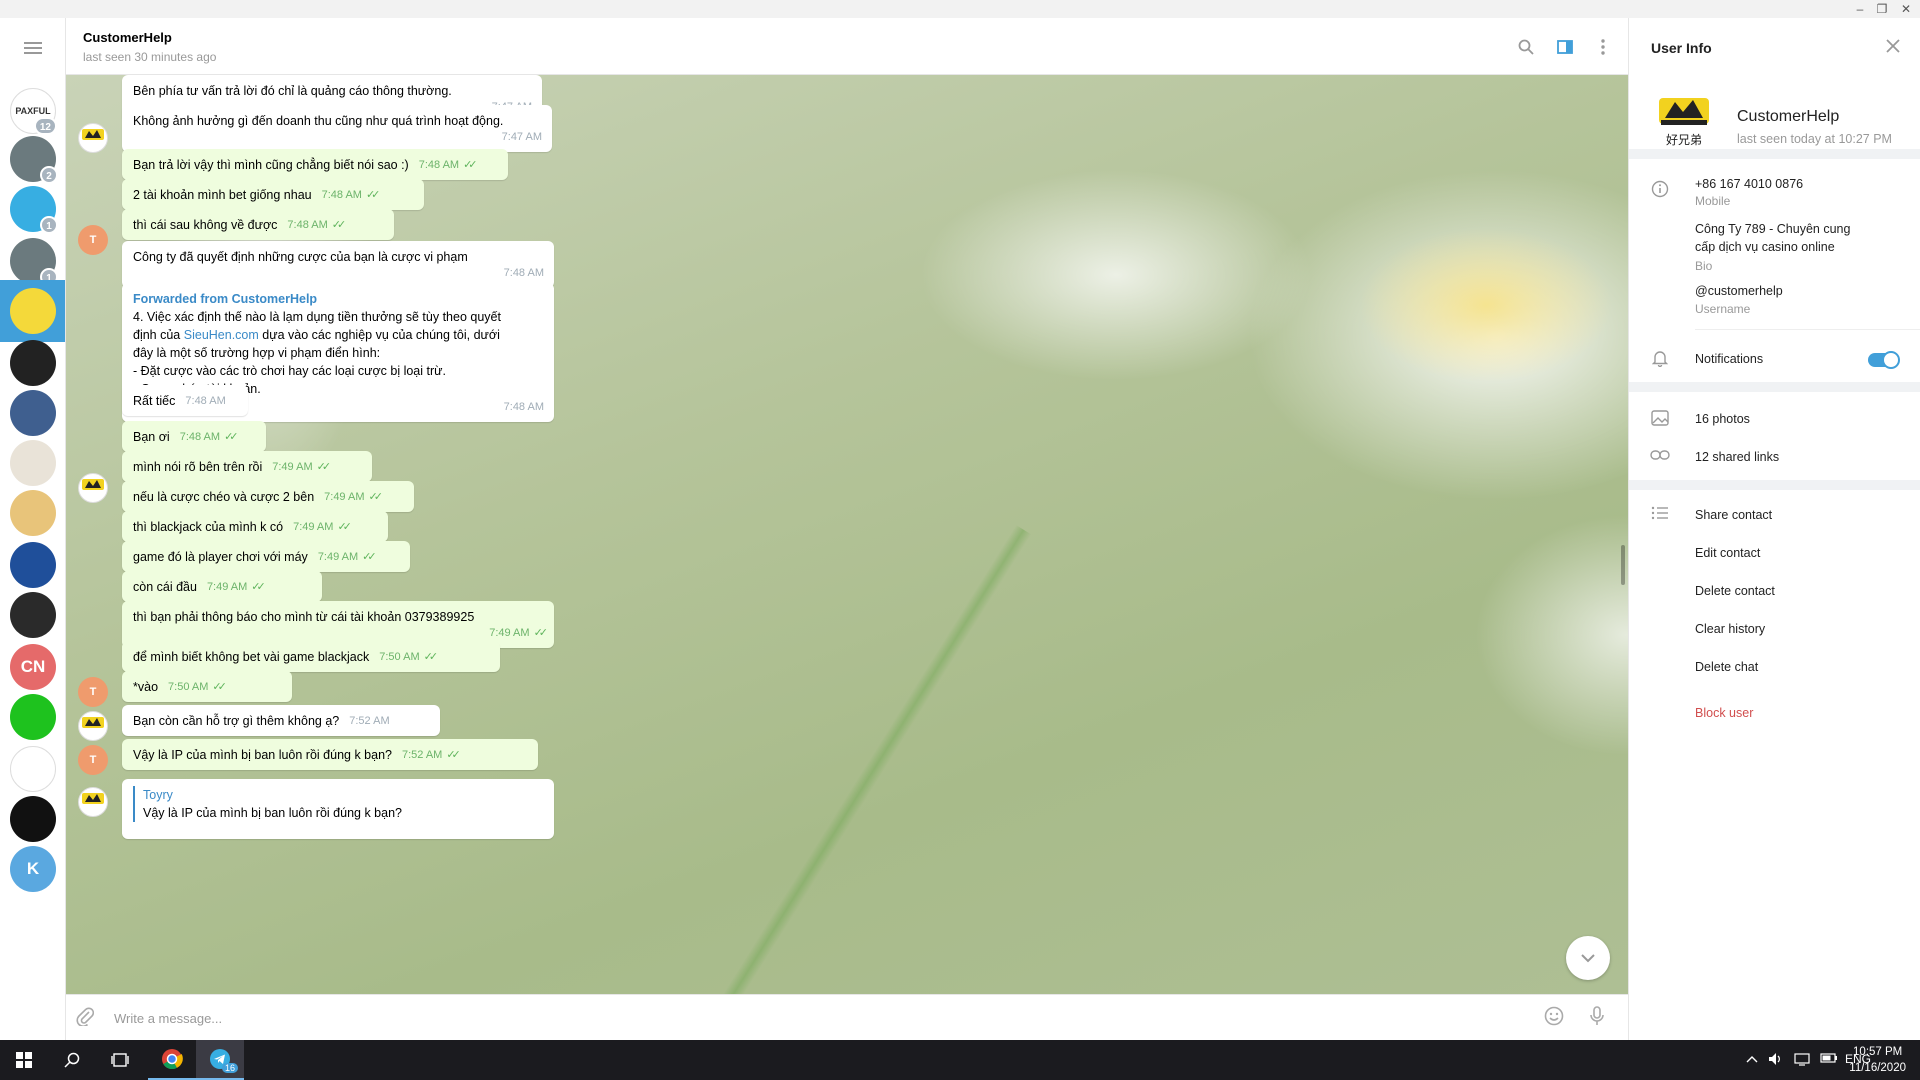 The width and height of the screenshot is (1920, 1080). I want to click on telegram-taskbar-icon: 16, so click(220, 1060).